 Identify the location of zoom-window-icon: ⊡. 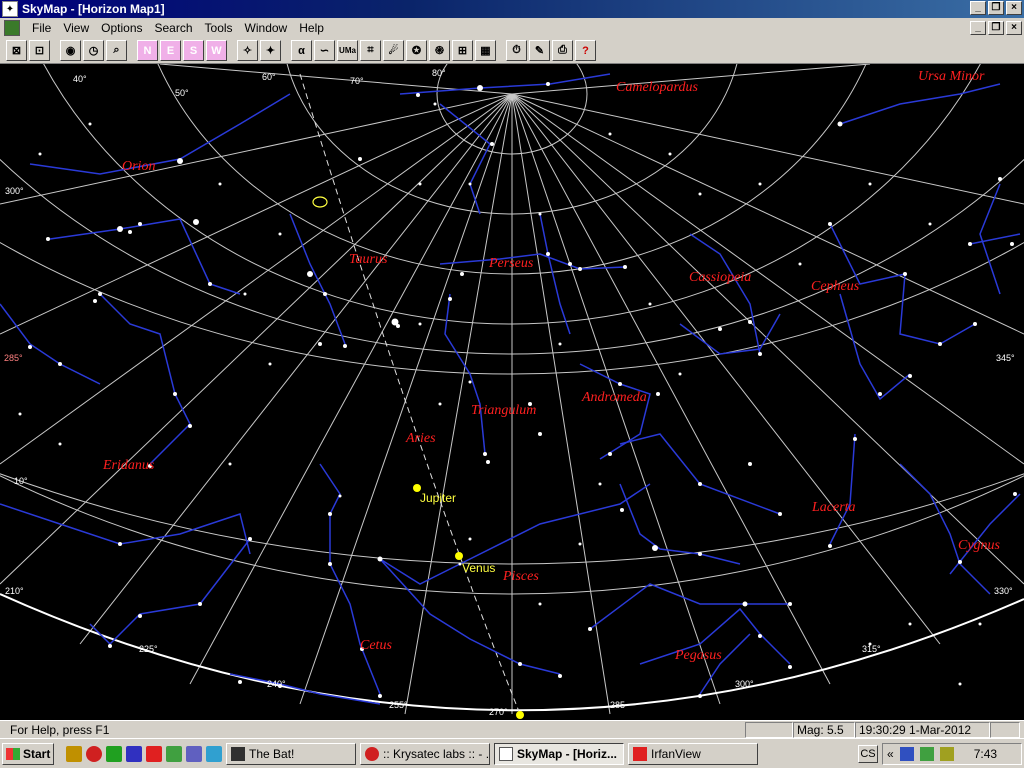
(39, 50).